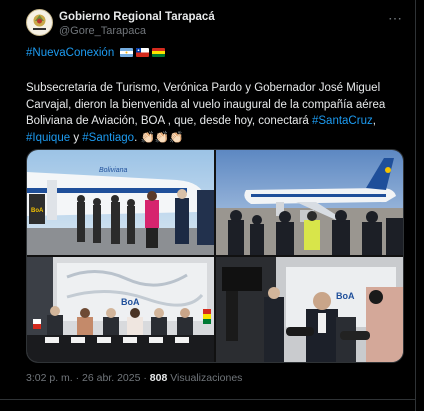  I want to click on views-count: 808, so click(158, 378).